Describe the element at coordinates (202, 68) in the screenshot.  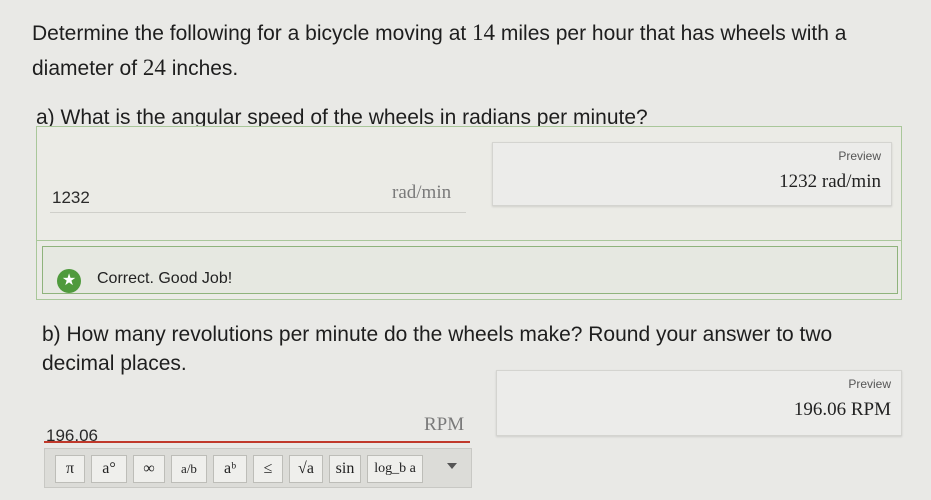
I see `problem-text-3: inches.` at that location.